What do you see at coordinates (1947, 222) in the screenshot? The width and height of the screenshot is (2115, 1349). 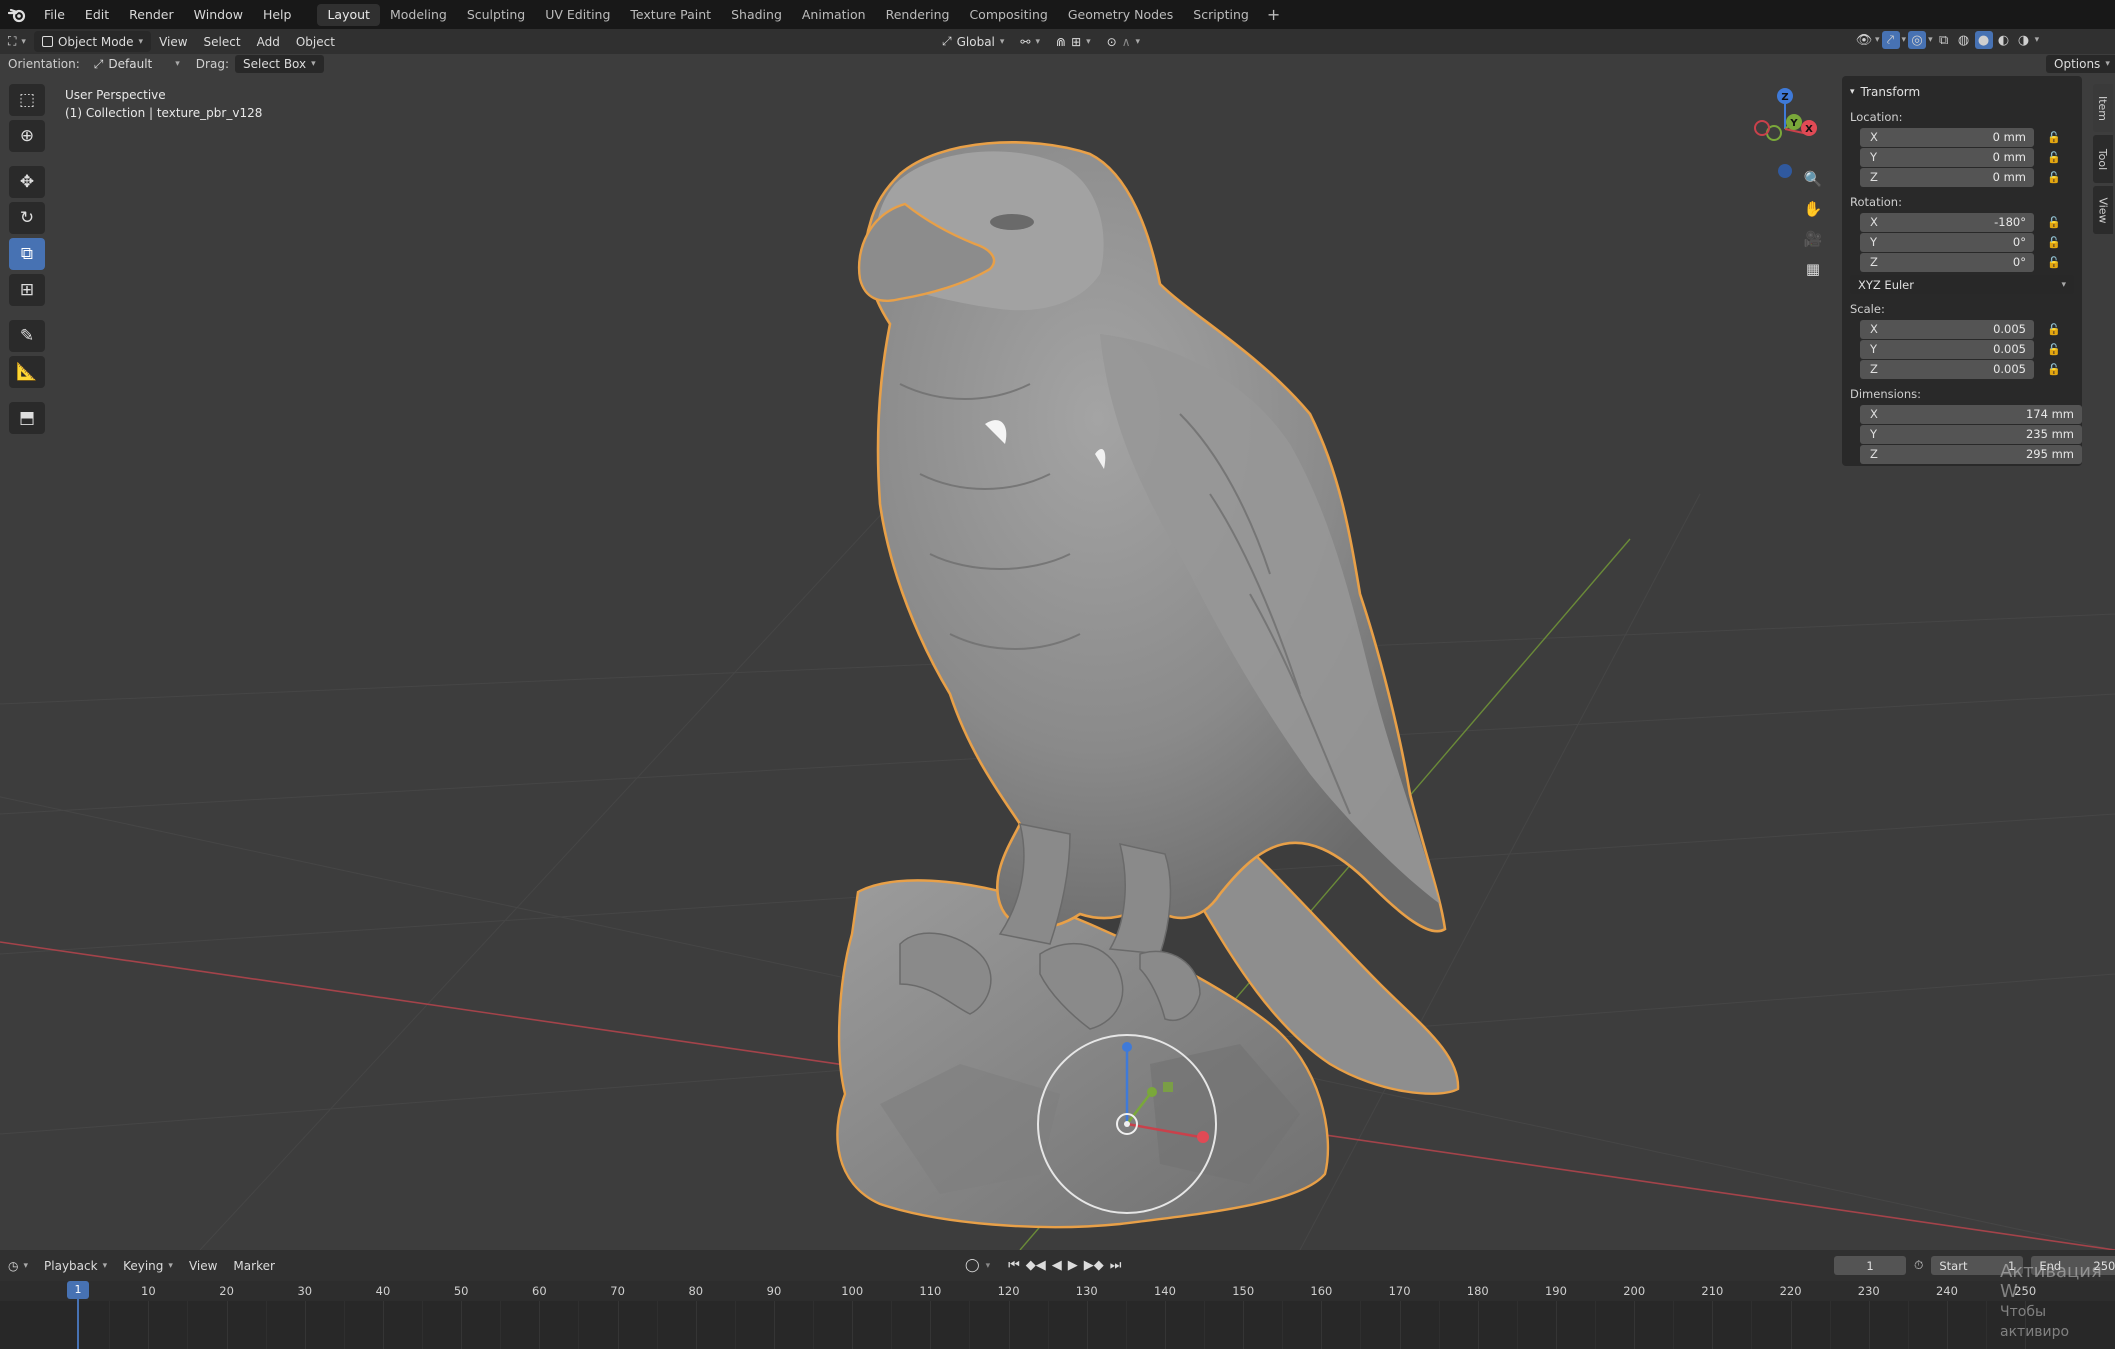 I see `rotation-x-field: X -180°` at bounding box center [1947, 222].